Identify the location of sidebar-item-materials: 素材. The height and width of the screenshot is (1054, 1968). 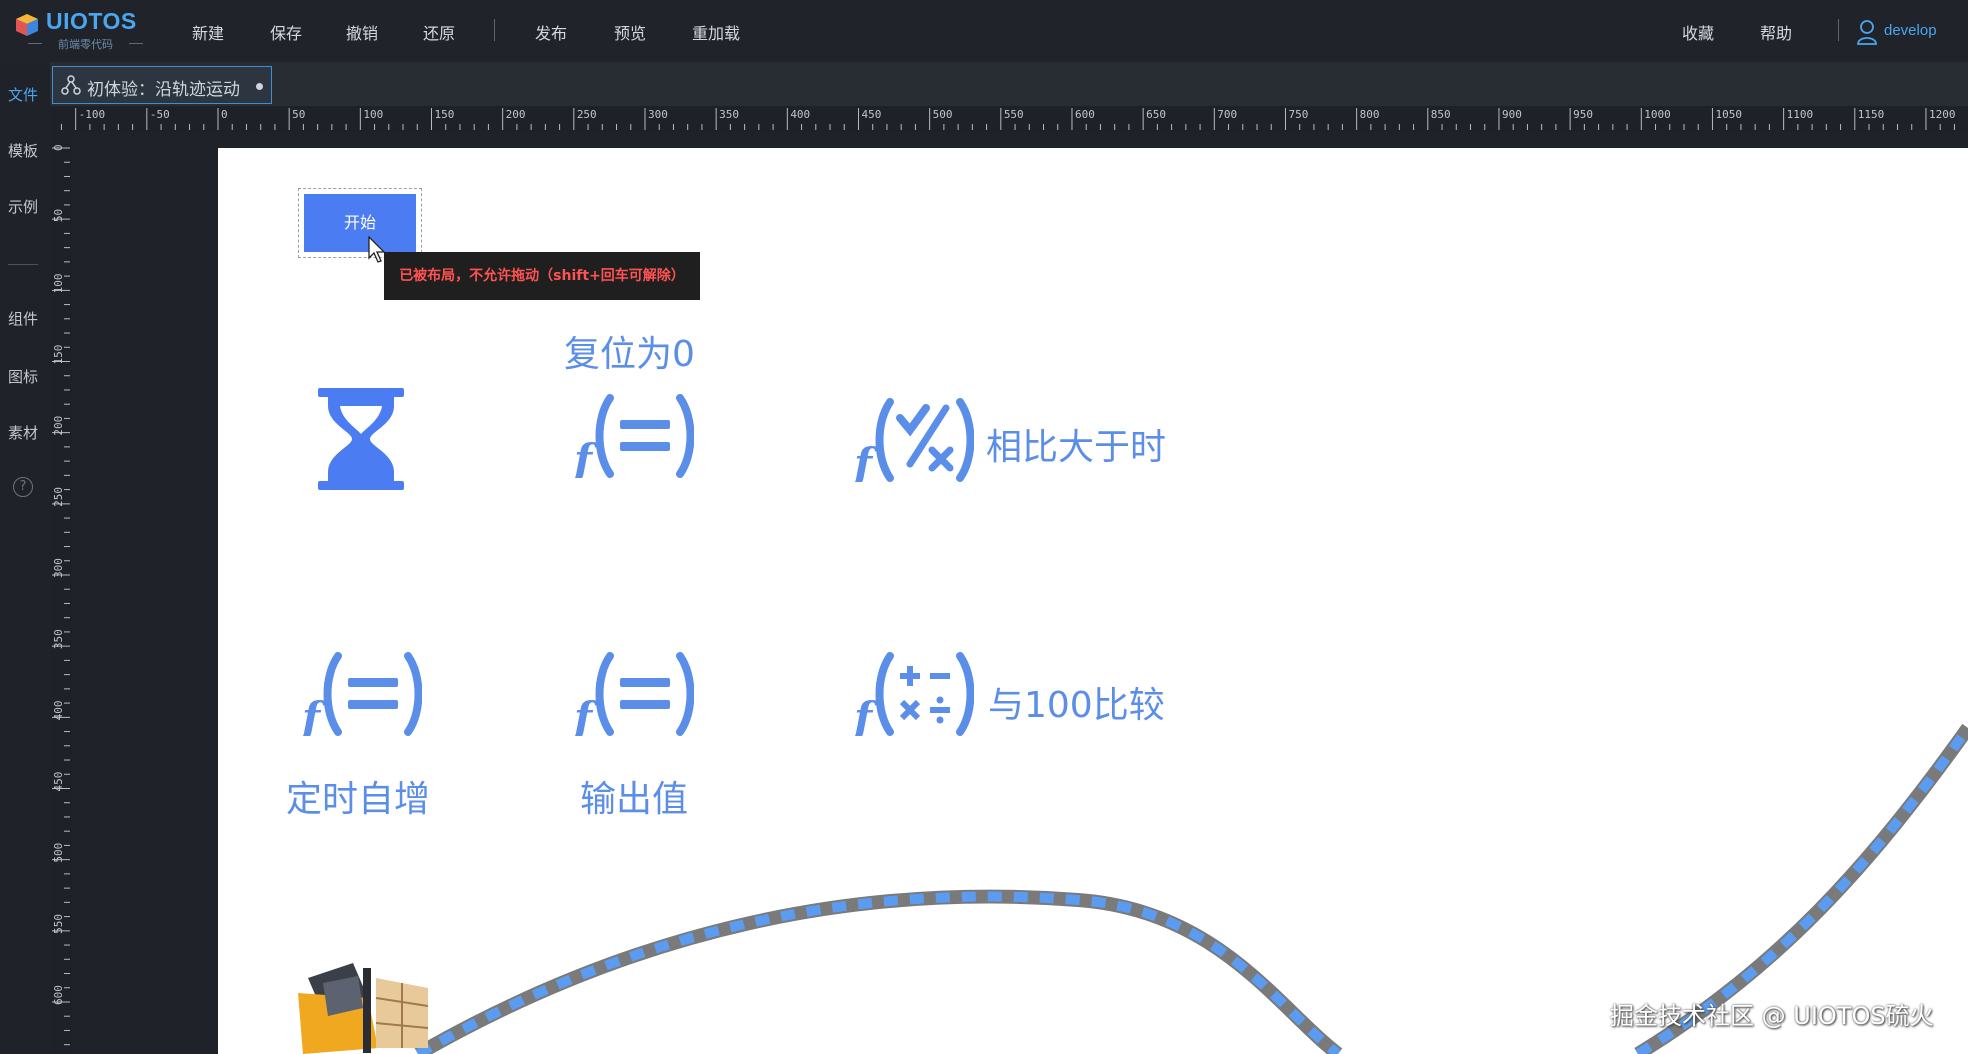
(23, 432).